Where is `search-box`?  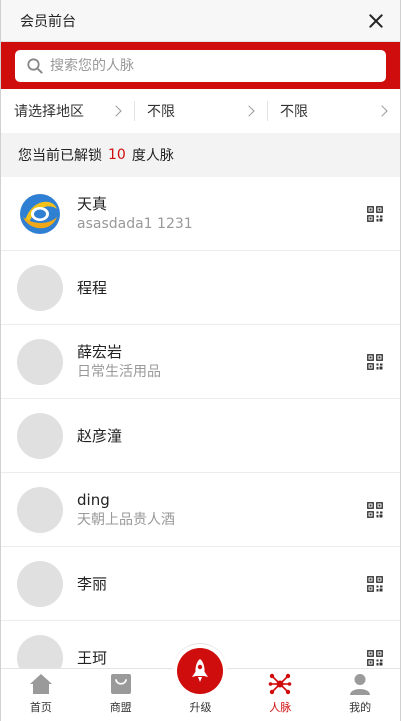
search-box is located at coordinates (200, 66).